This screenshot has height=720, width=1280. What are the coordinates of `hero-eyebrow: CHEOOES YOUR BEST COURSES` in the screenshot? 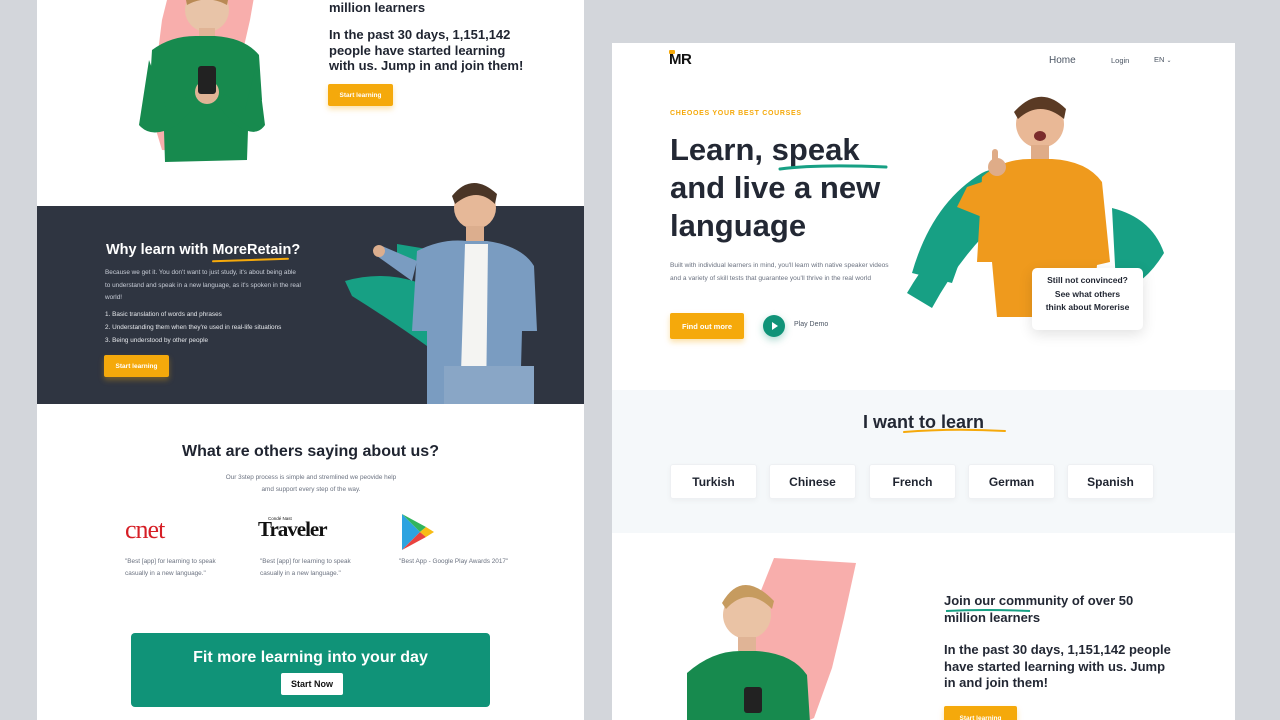 It's located at (736, 113).